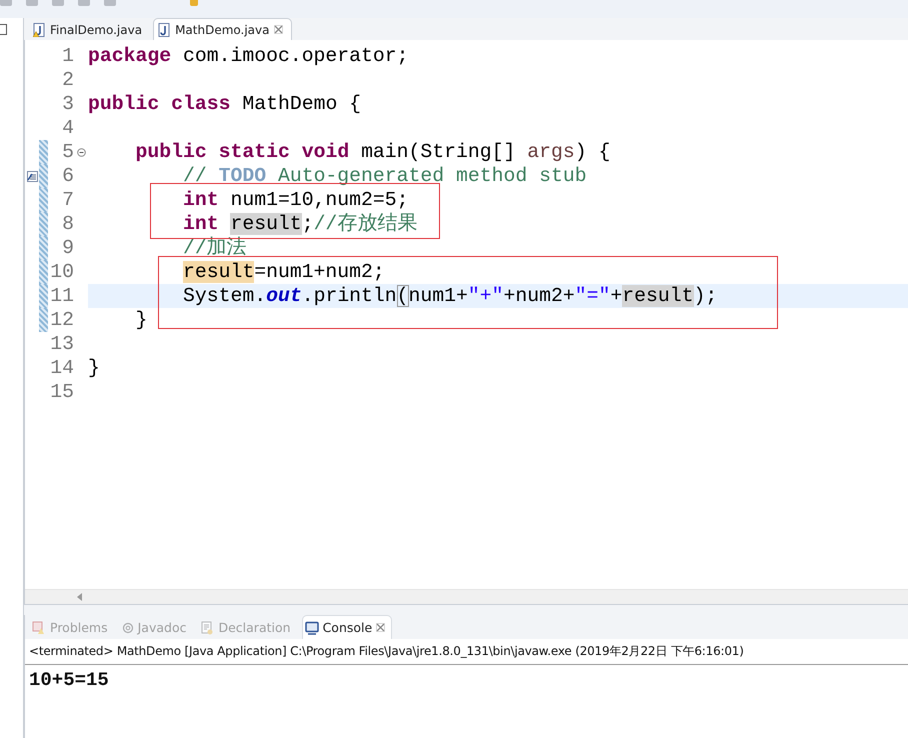  Describe the element at coordinates (300, 224) in the screenshot. I see `code-line: int result;//存放结果` at that location.